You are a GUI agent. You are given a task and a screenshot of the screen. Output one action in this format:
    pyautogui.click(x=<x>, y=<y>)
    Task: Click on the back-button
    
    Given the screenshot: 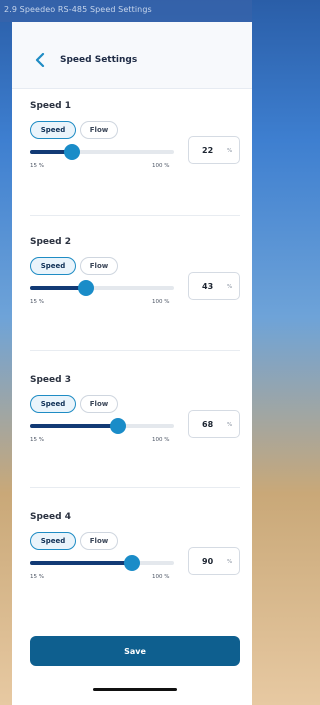 What is the action you would take?
    pyautogui.click(x=40, y=60)
    